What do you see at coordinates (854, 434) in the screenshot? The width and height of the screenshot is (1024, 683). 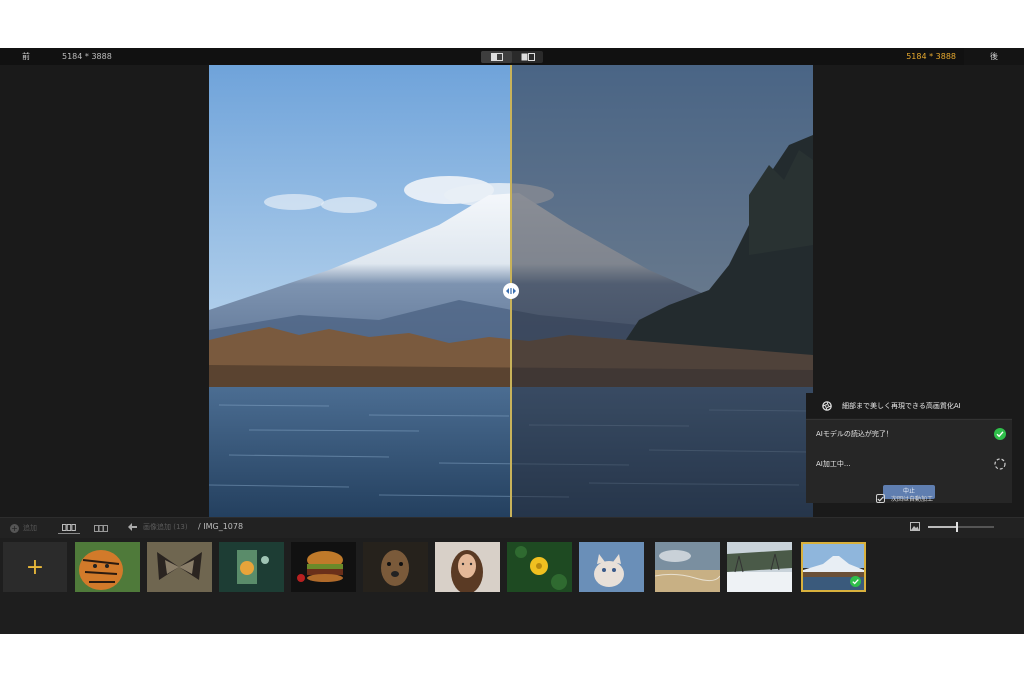 I see `step-label: AIモデルの読込が完了！` at bounding box center [854, 434].